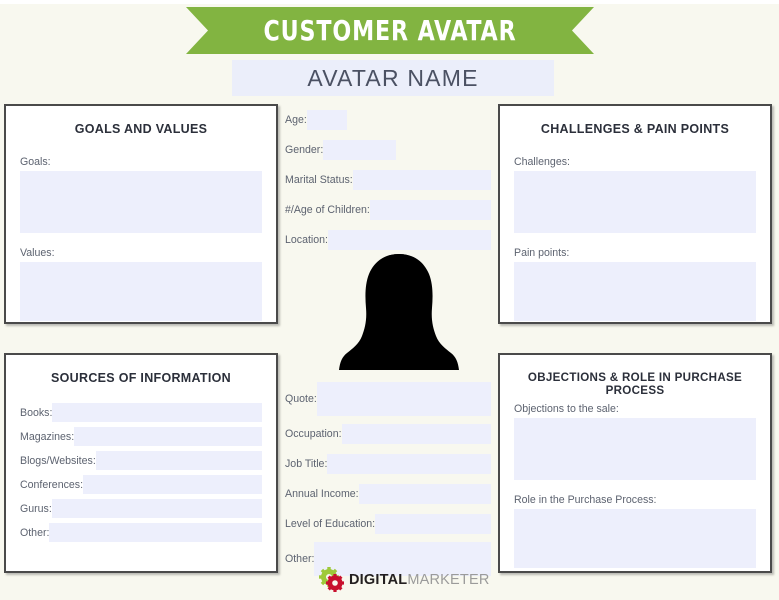  I want to click on field-input-role-in-purchase, so click(635, 538).